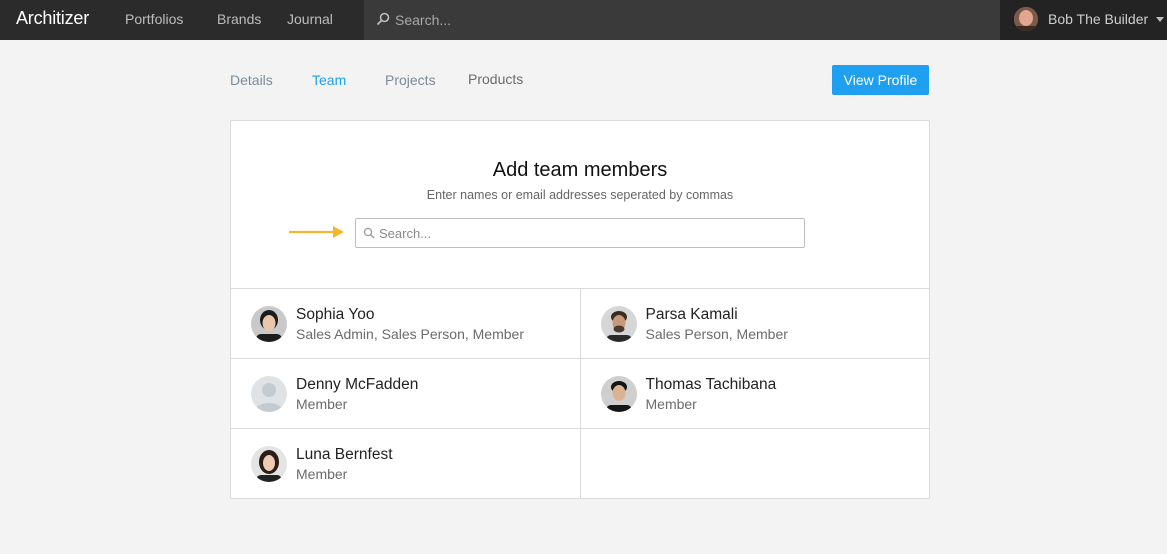 This screenshot has width=1167, height=554. I want to click on user-menu: Bob The Builder, so click(1083, 20).